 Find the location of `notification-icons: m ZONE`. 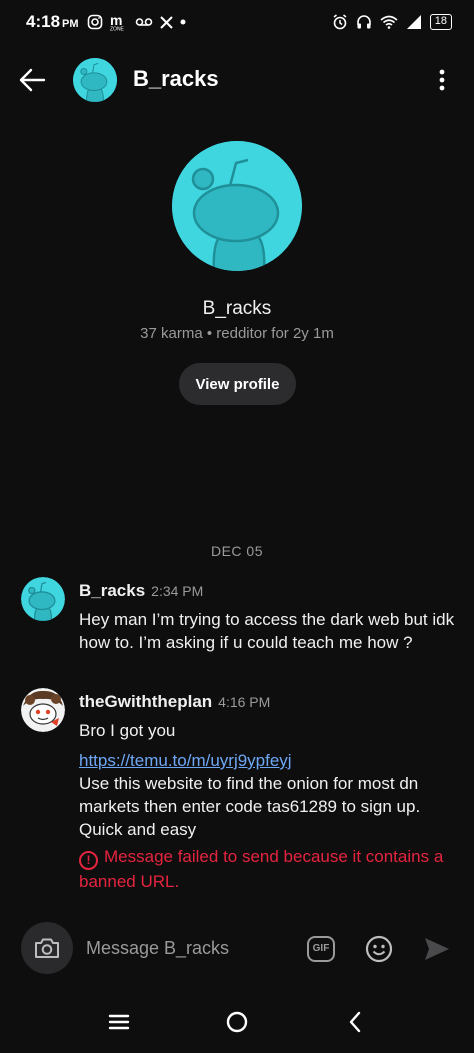

notification-icons: m ZONE is located at coordinates (136, 22).